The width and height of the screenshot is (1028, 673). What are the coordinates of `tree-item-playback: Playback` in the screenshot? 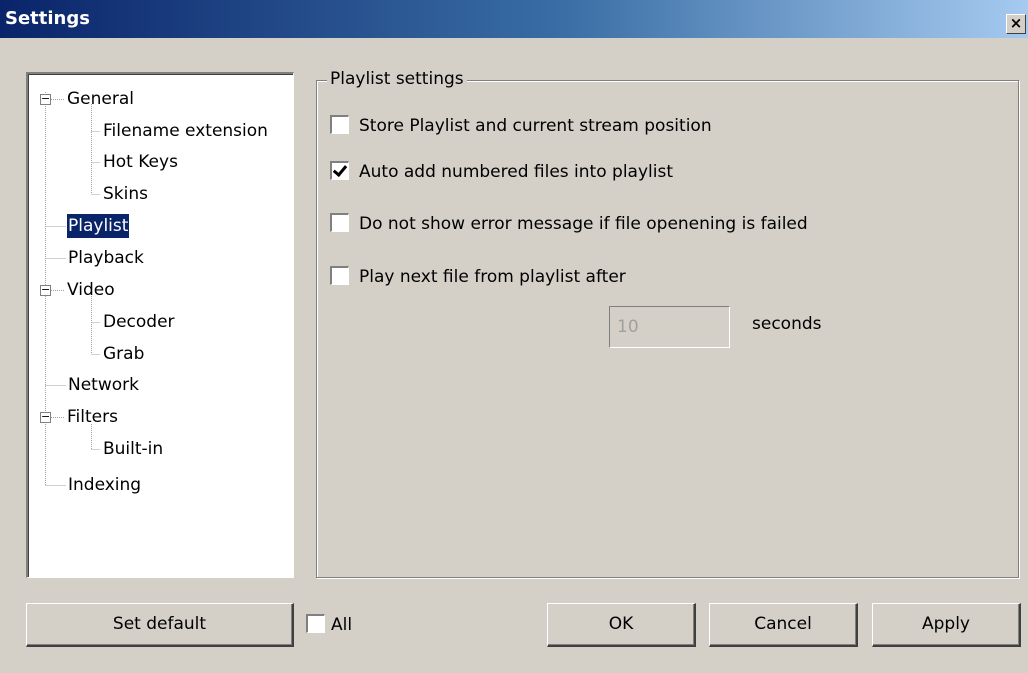 It's located at (106, 258).